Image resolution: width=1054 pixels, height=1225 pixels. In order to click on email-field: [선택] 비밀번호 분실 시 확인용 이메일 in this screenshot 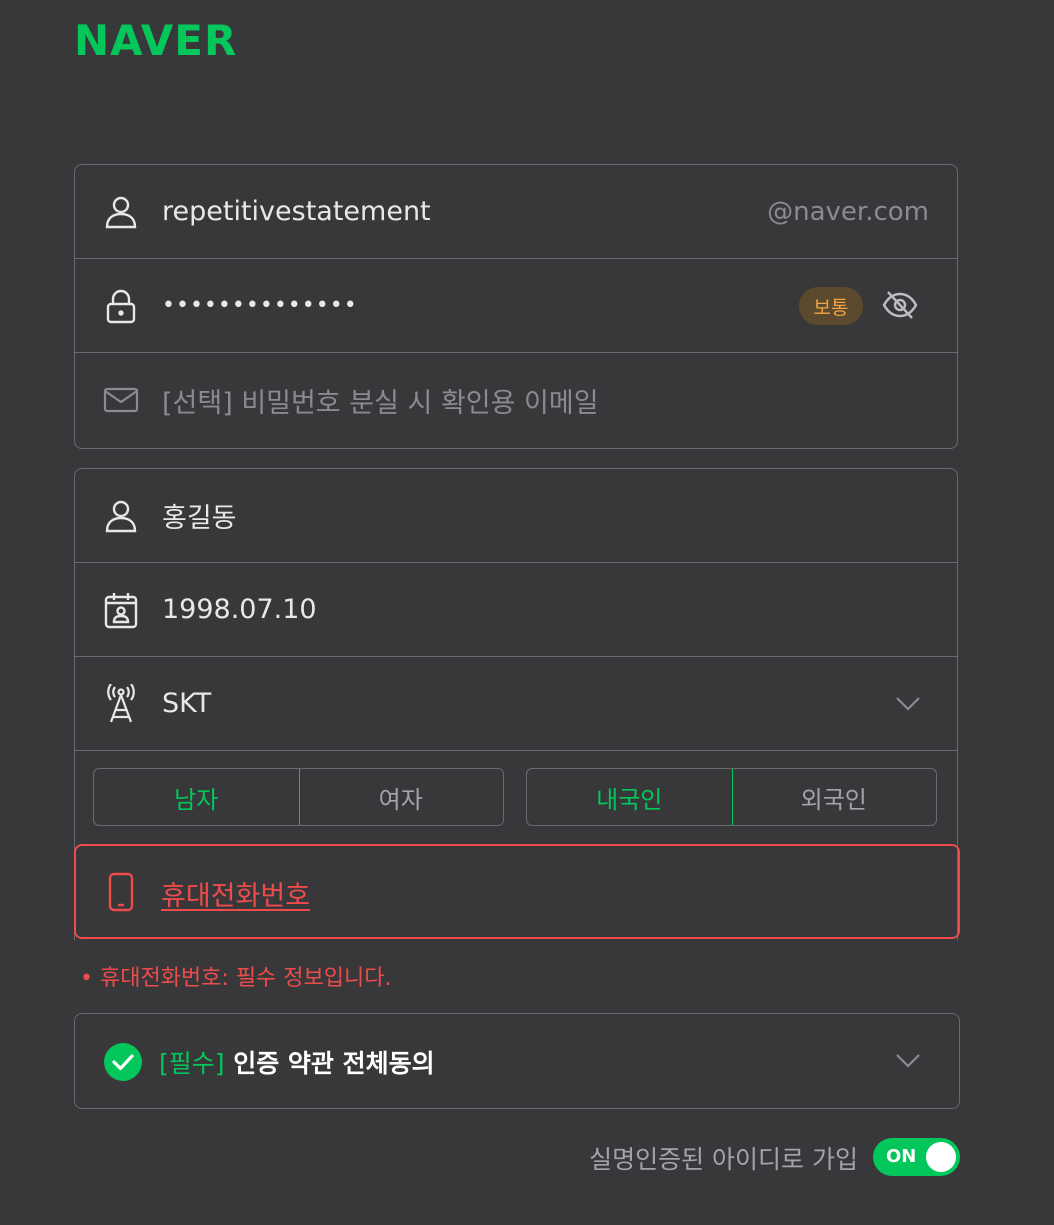, I will do `click(516, 400)`.